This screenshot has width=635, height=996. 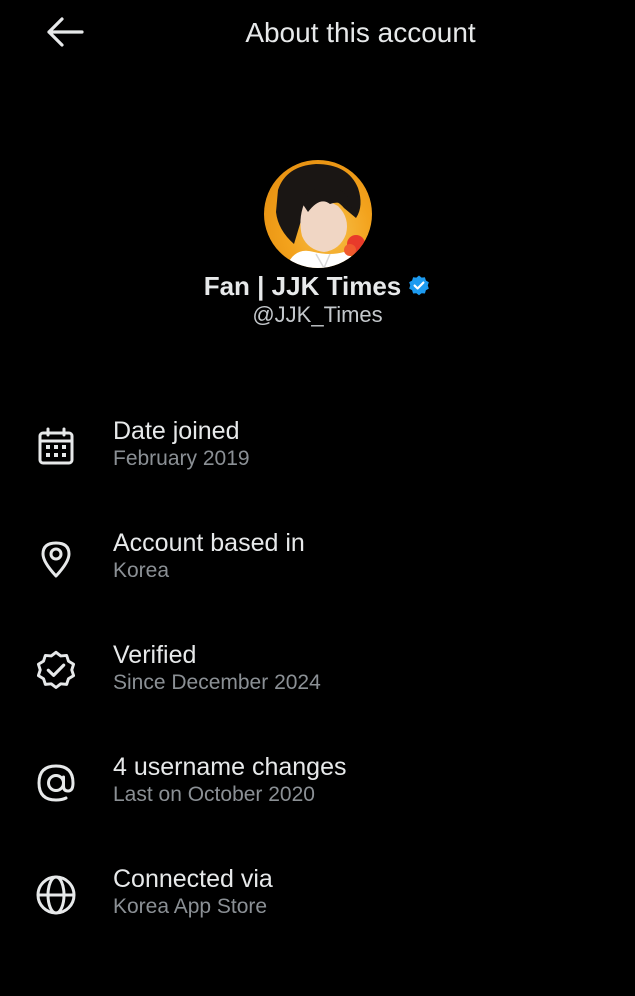 What do you see at coordinates (56, 783) in the screenshot?
I see `at-sign-icon` at bounding box center [56, 783].